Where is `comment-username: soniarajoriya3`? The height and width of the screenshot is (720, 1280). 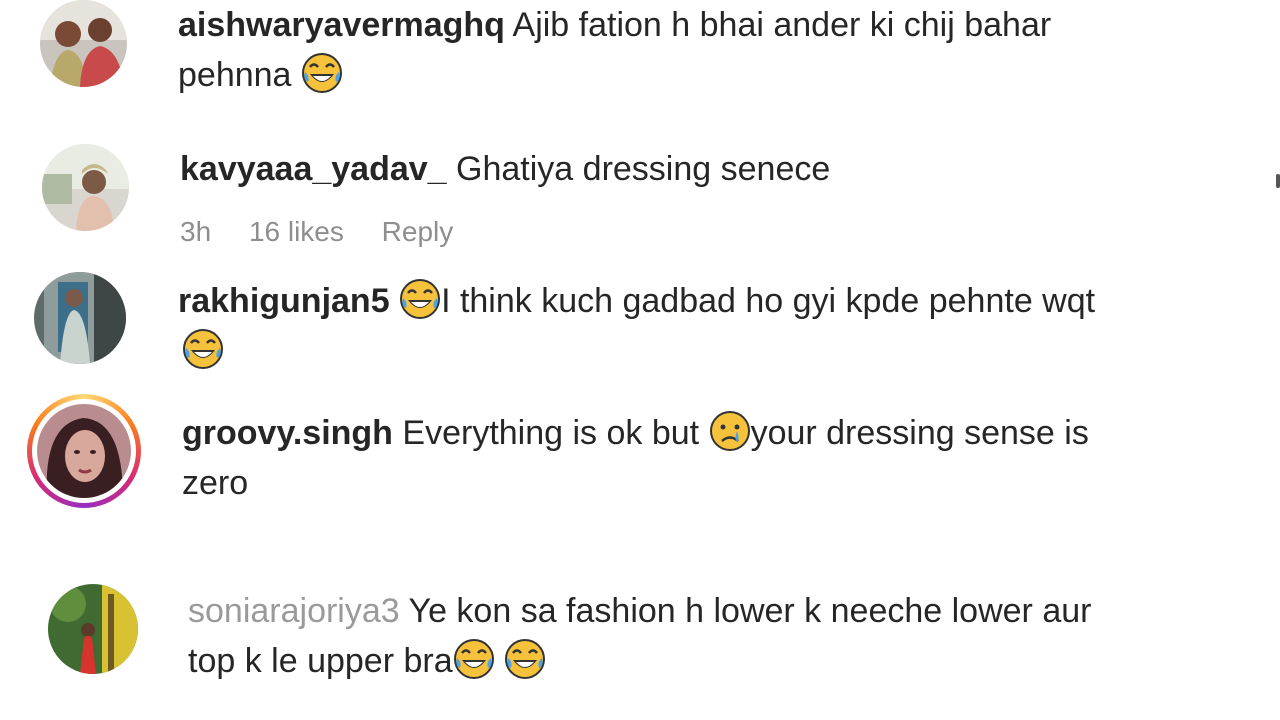
comment-username: soniarajoriya3 is located at coordinates (294, 611).